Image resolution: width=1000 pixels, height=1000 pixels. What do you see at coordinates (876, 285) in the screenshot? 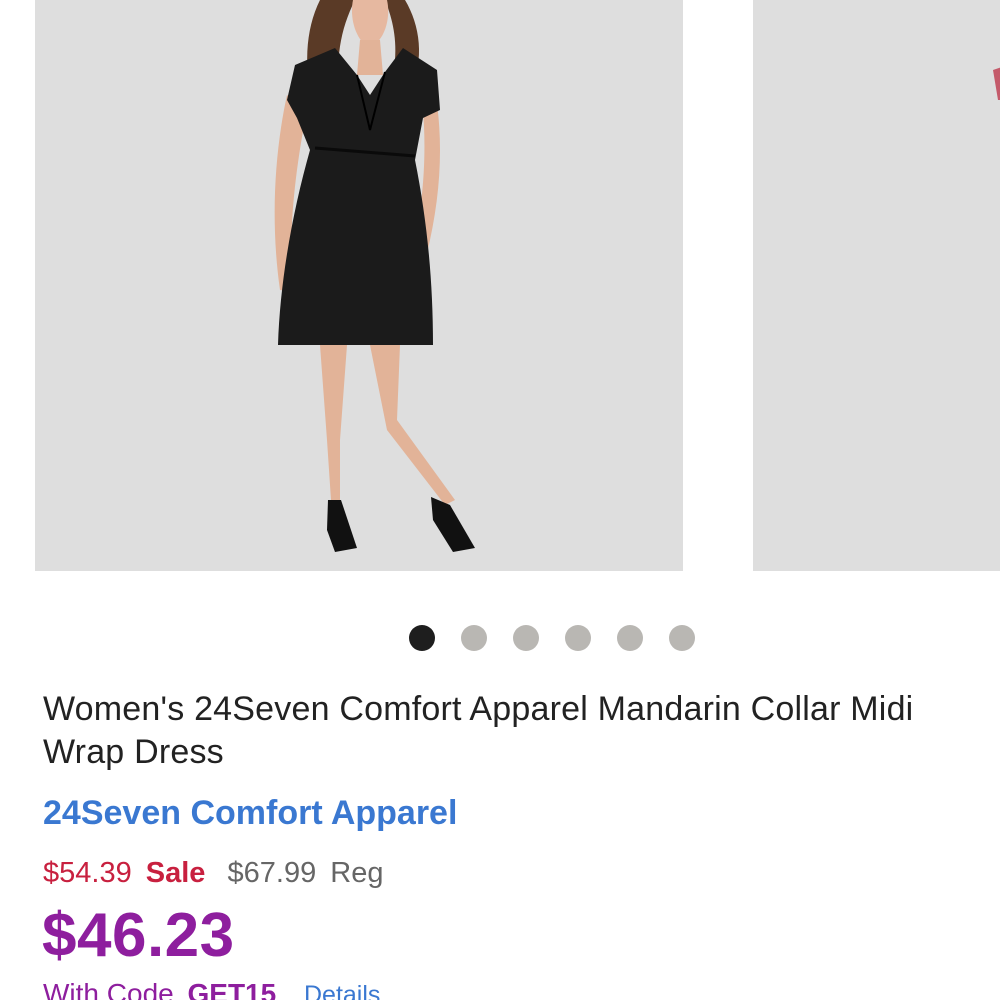
I see `product-image-next` at bounding box center [876, 285].